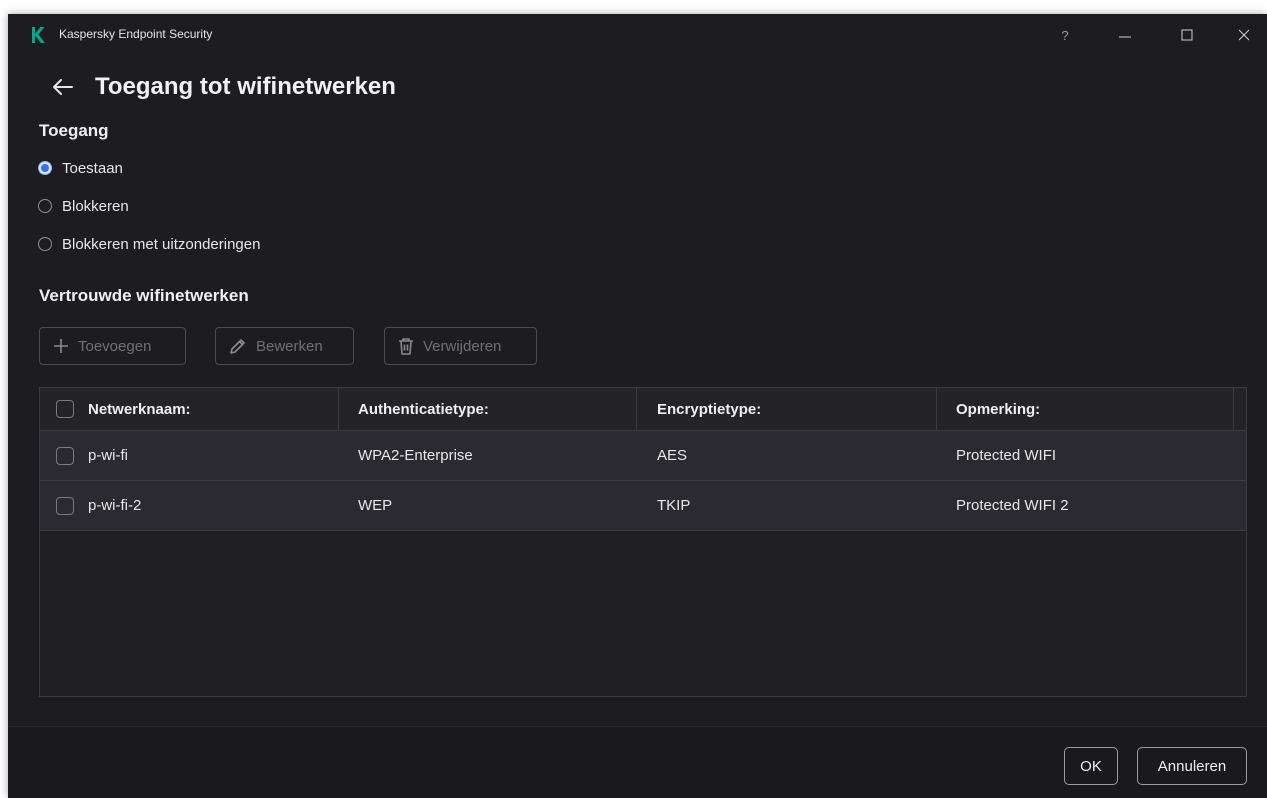 This screenshot has width=1267, height=798. What do you see at coordinates (1012, 505) in the screenshot?
I see `cell-comment: Protected WIFI 2` at bounding box center [1012, 505].